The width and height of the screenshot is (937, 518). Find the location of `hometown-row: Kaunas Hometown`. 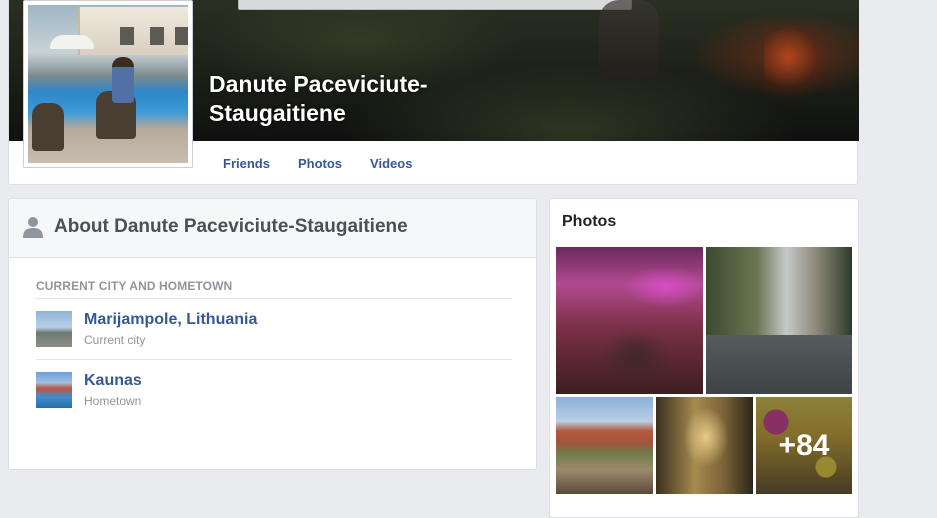

hometown-row: Kaunas Hometown is located at coordinates (274, 393).